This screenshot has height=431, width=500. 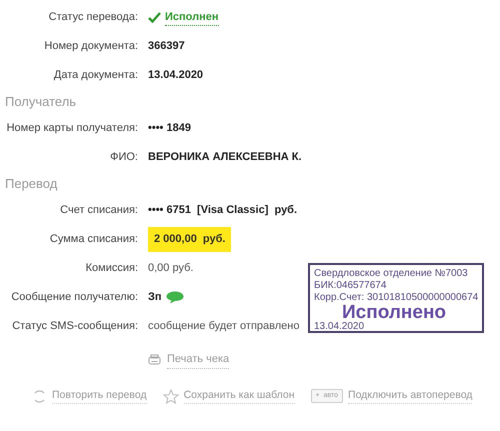 What do you see at coordinates (223, 210) in the screenshot?
I see `field-value: •••• 6751 [Visa Classic] руб.` at bounding box center [223, 210].